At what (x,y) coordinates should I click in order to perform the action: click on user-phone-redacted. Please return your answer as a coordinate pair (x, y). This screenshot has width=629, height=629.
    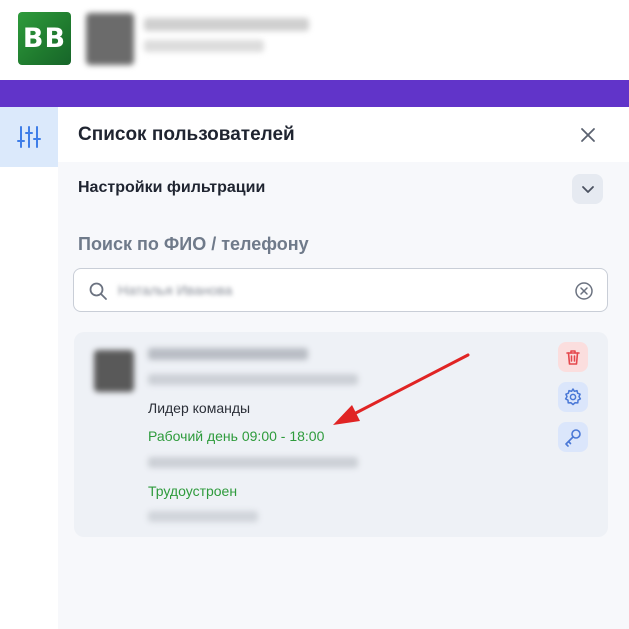
    Looking at the image, I should click on (203, 516).